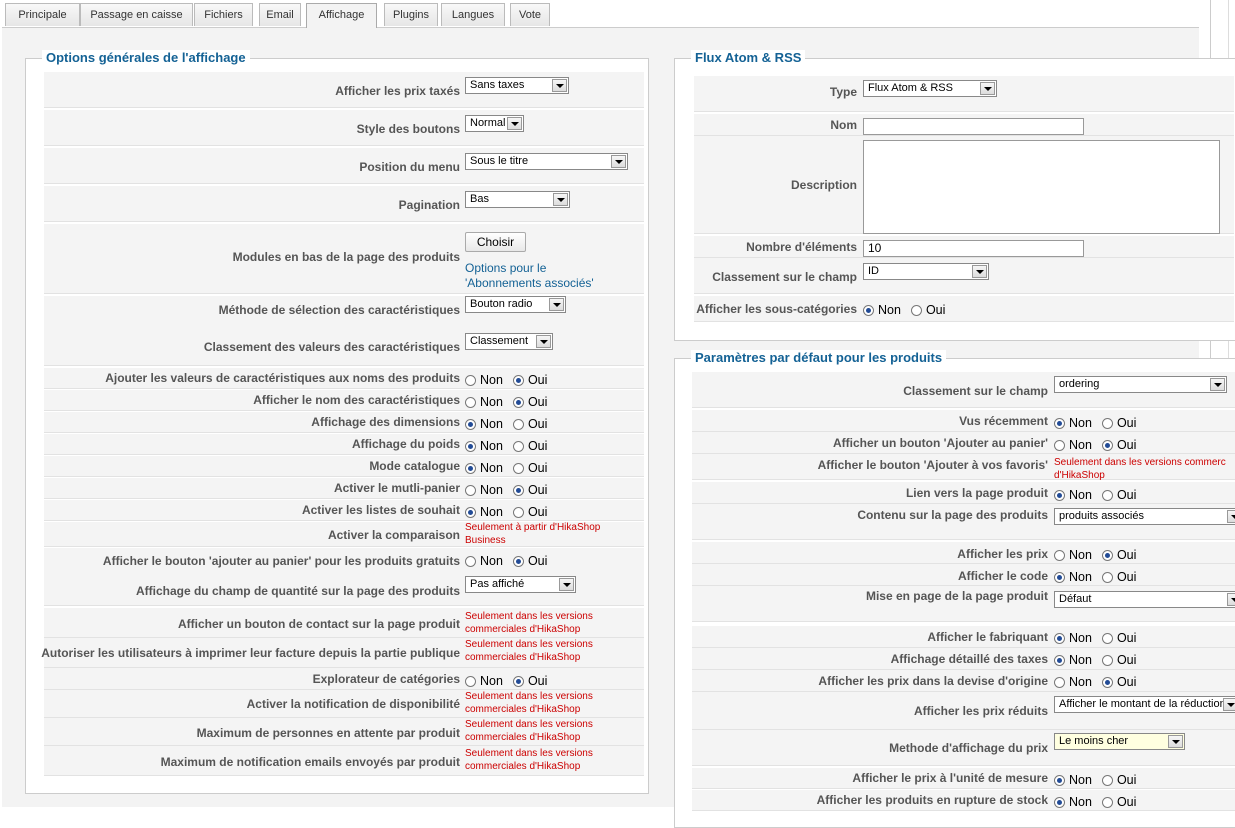 The height and width of the screenshot is (828, 1235). Describe the element at coordinates (529, 681) in the screenshot. I see `radio-explorateur-de-categories-yes: Oui` at that location.